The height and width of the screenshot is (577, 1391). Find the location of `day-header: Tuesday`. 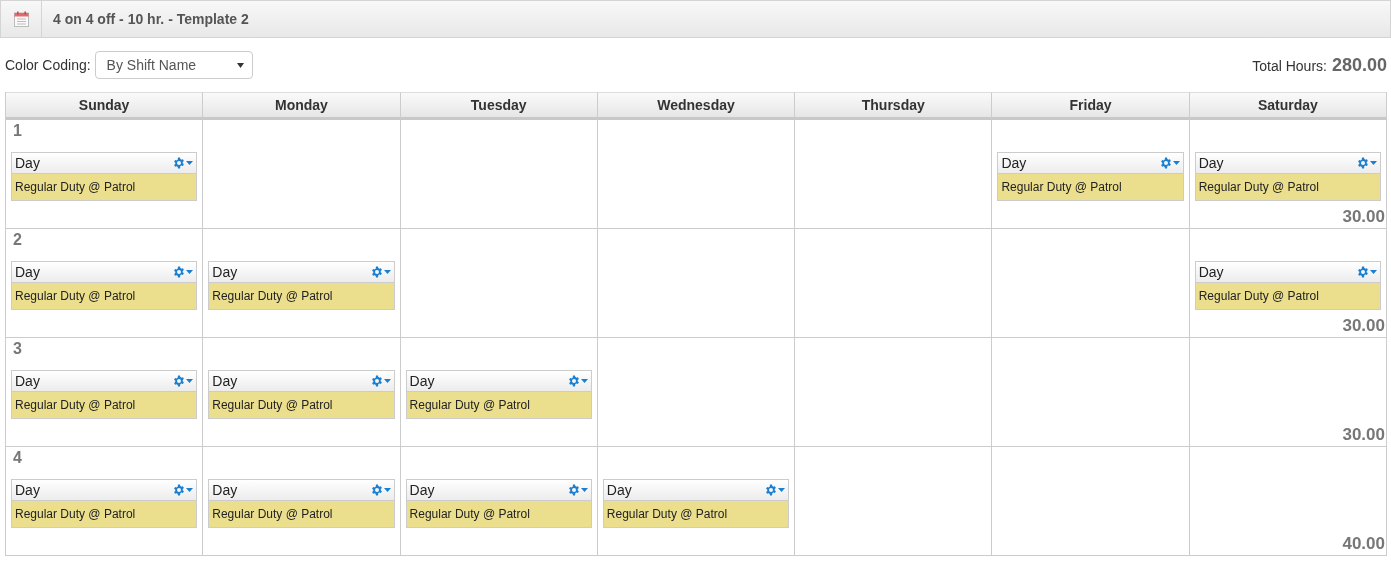

day-header: Tuesday is located at coordinates (499, 106).